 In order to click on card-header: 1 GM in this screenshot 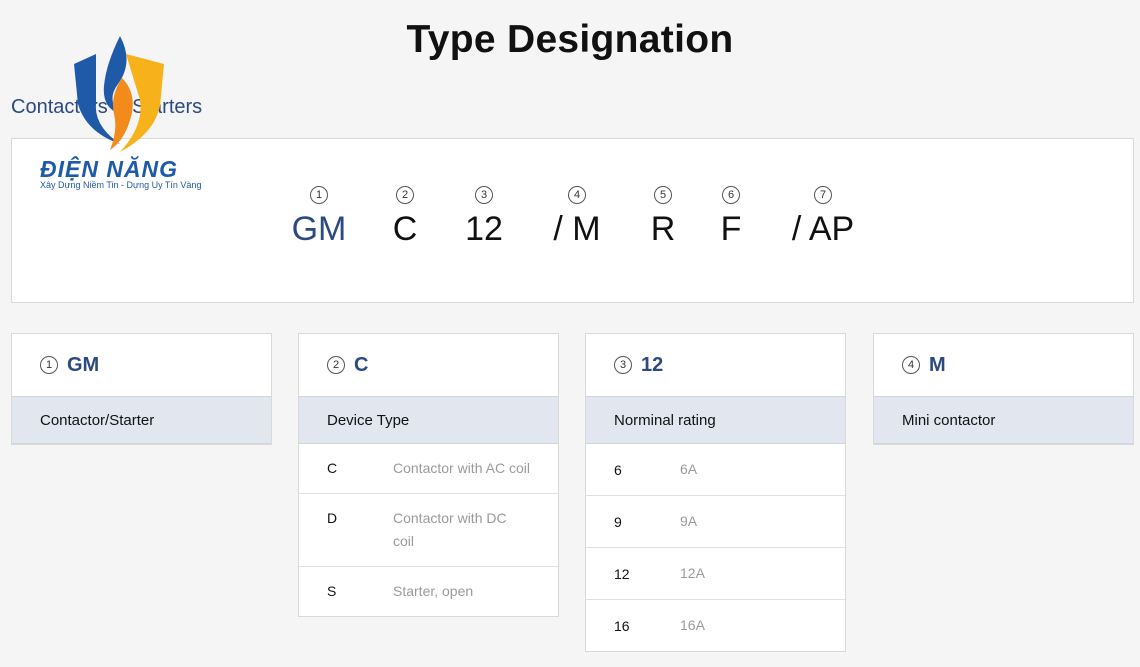, I will do `click(141, 365)`.